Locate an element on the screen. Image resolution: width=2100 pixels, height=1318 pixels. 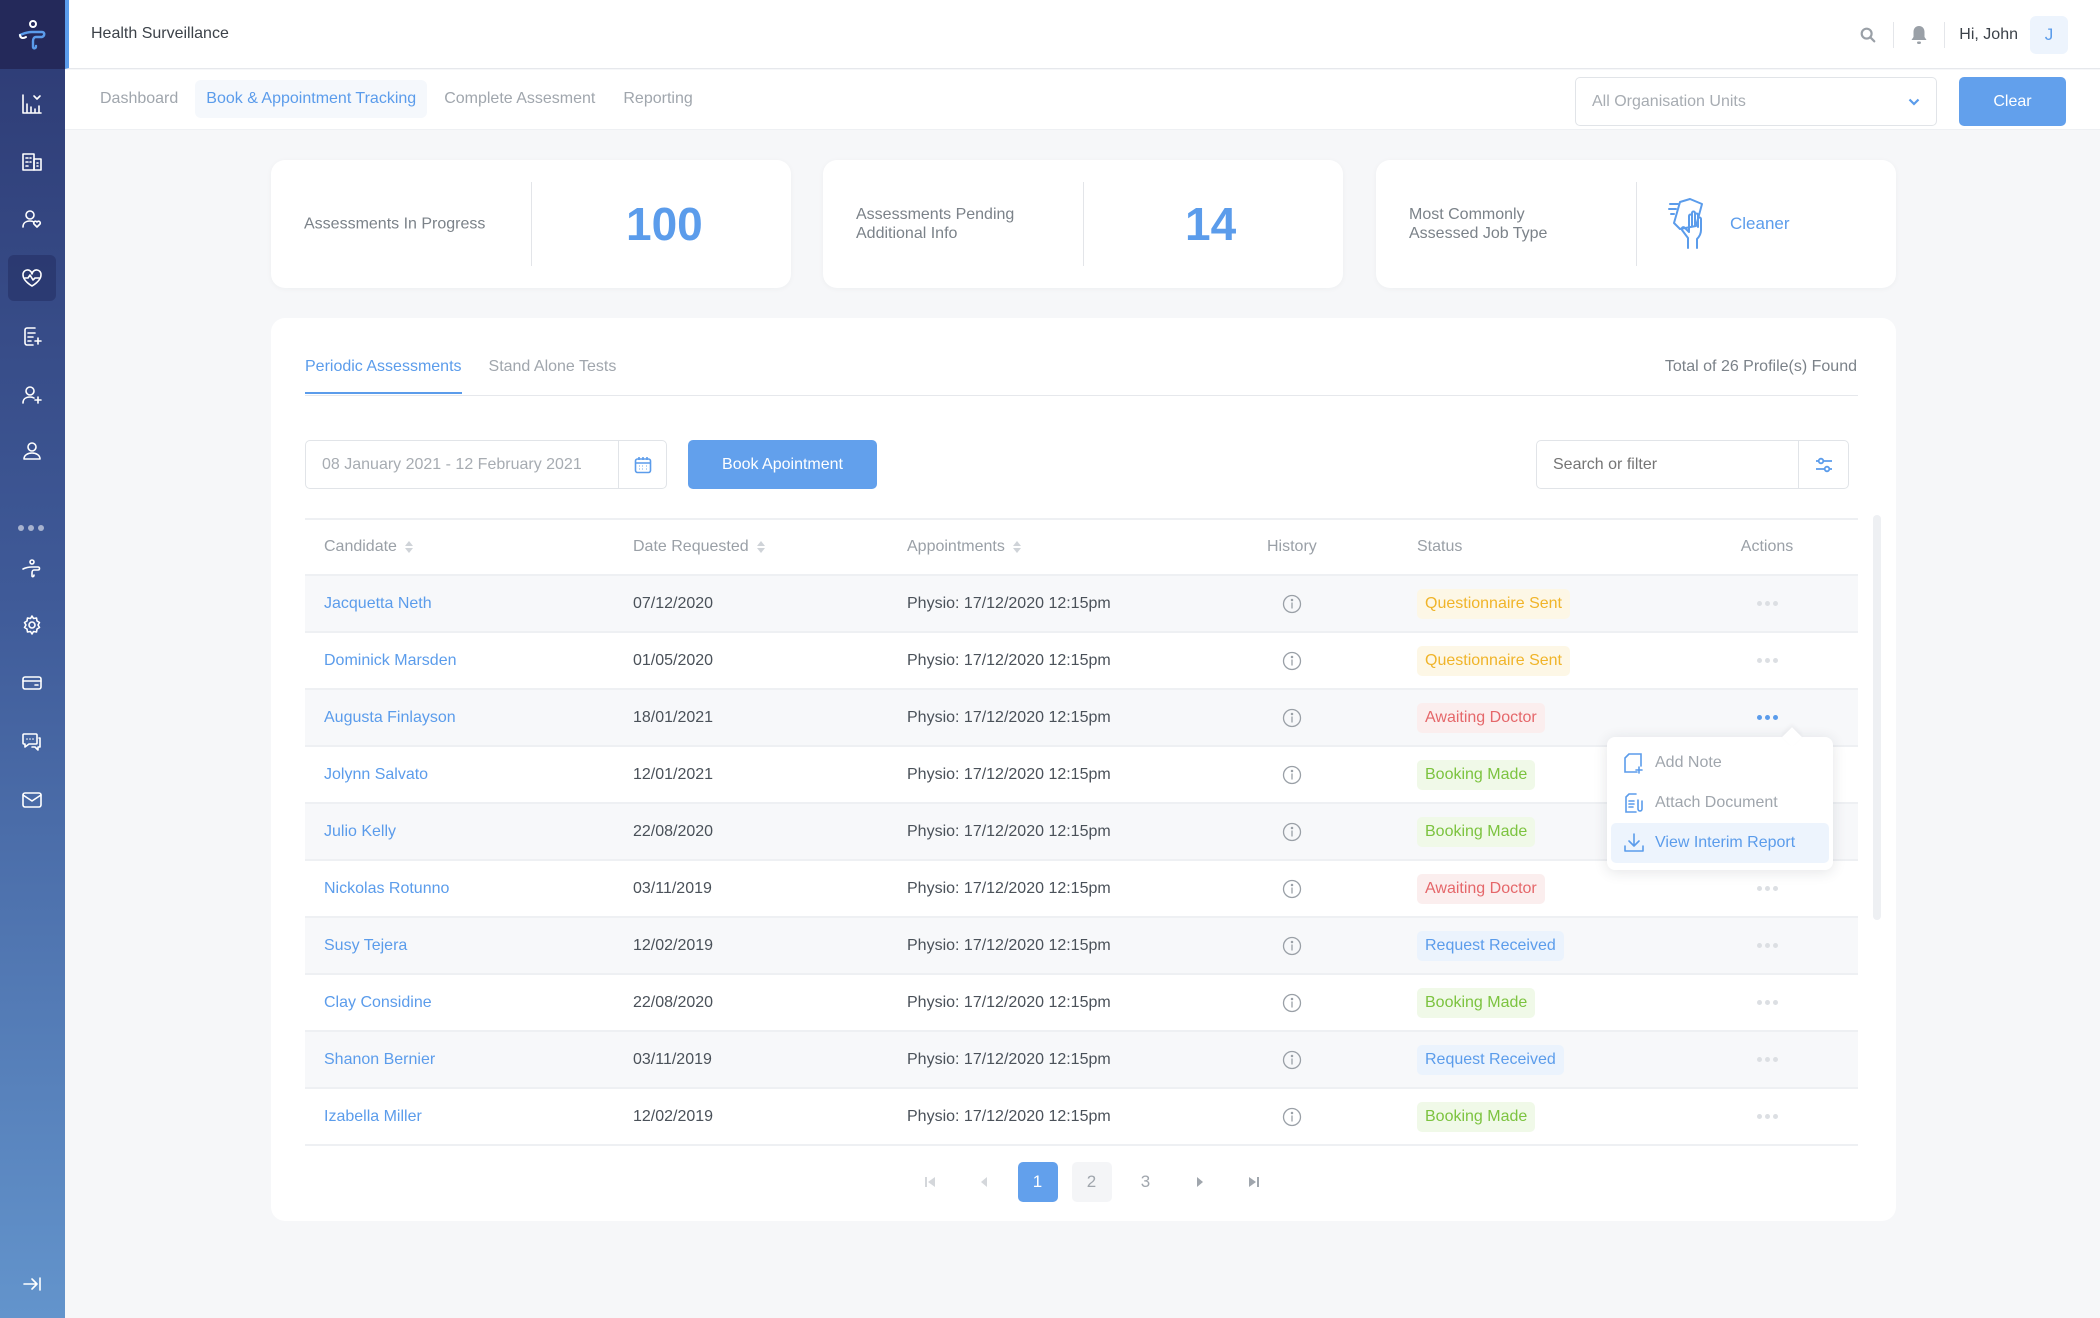
stat-label: Assessments Pending Additional Info is located at coordinates (935, 224).